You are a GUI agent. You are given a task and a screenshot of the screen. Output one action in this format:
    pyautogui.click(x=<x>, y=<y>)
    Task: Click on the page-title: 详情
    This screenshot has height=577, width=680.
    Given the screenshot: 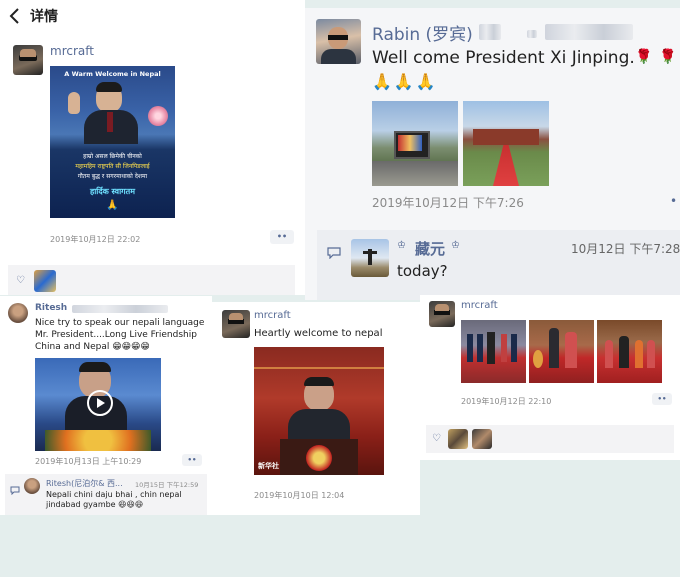 What is the action you would take?
    pyautogui.click(x=44, y=17)
    